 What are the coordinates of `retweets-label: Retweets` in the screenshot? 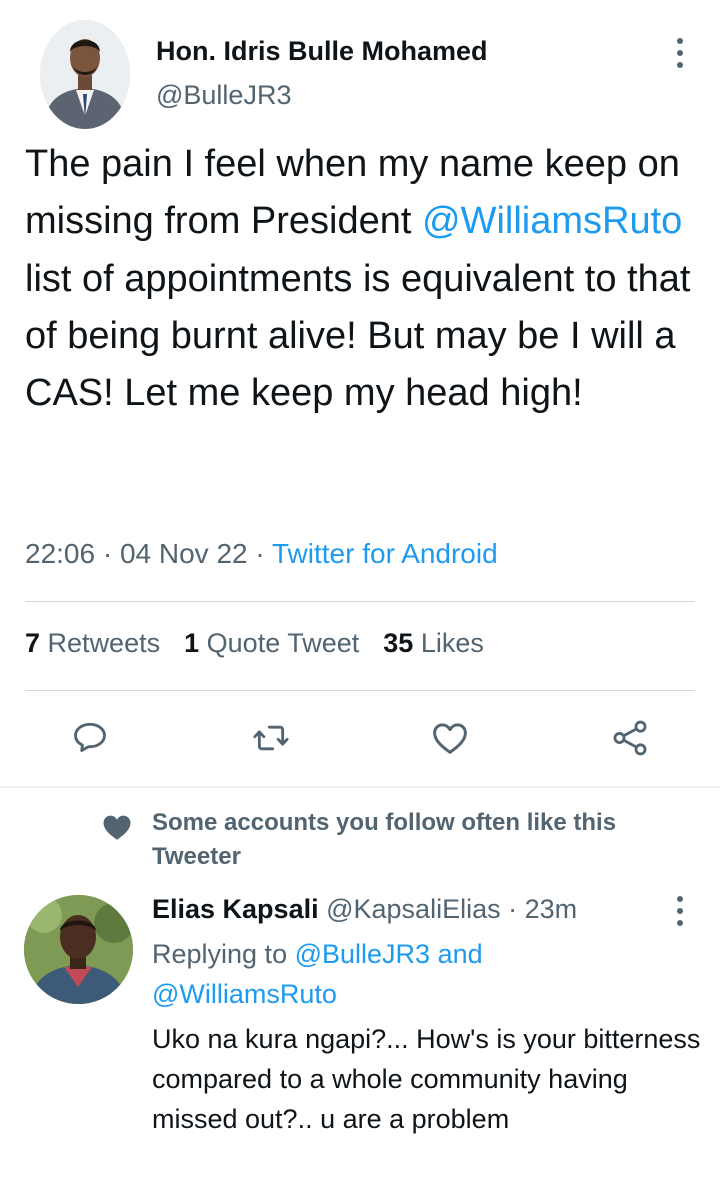 It's located at (104, 643).